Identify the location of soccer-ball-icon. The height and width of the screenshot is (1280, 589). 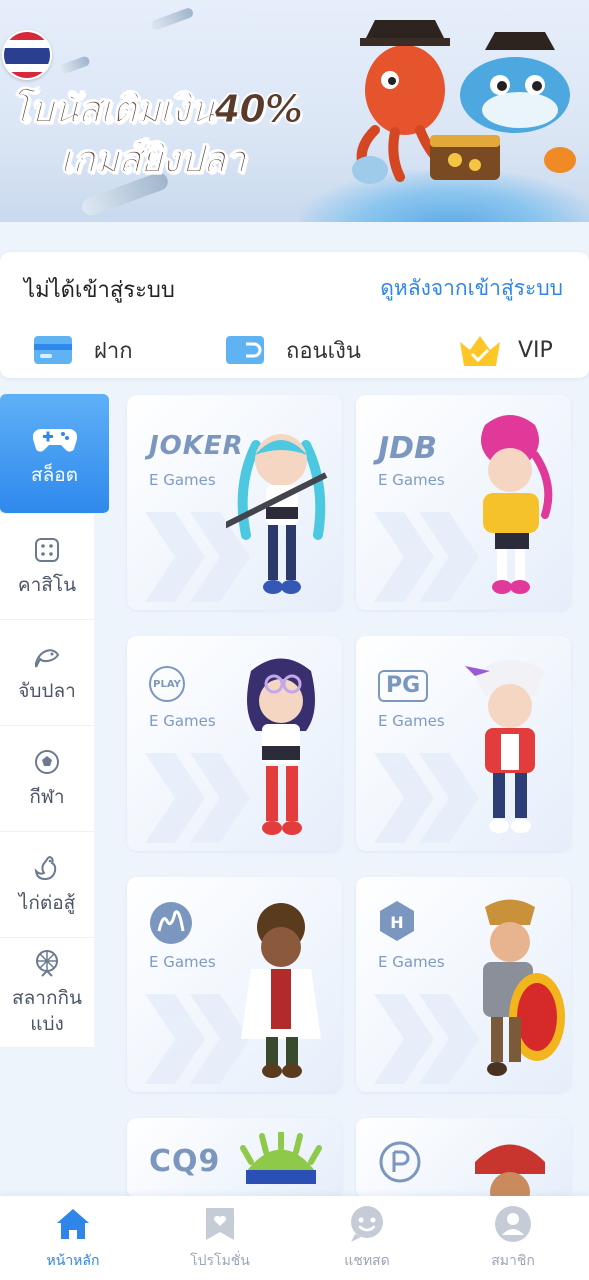
(47, 761).